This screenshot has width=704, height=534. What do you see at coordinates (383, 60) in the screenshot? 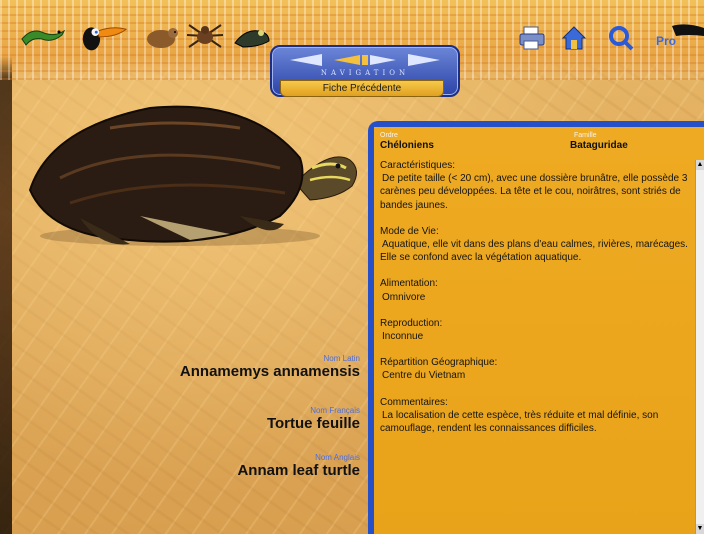
I see `next-arrow-icon` at bounding box center [383, 60].